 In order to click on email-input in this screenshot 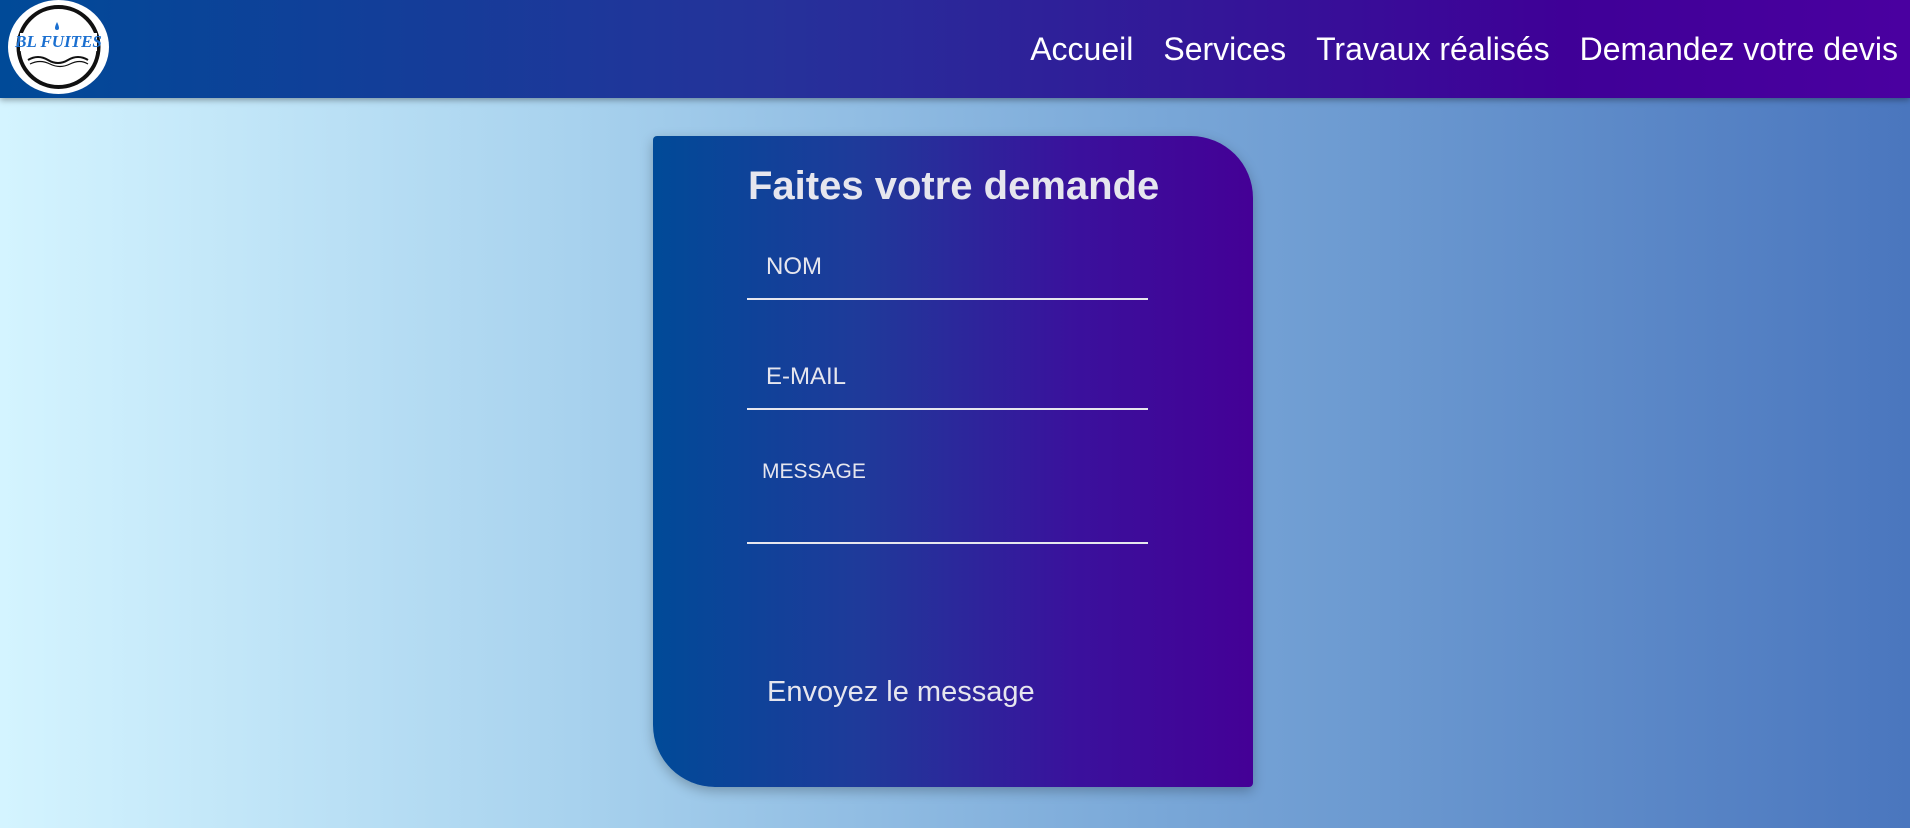, I will do `click(947, 377)`.